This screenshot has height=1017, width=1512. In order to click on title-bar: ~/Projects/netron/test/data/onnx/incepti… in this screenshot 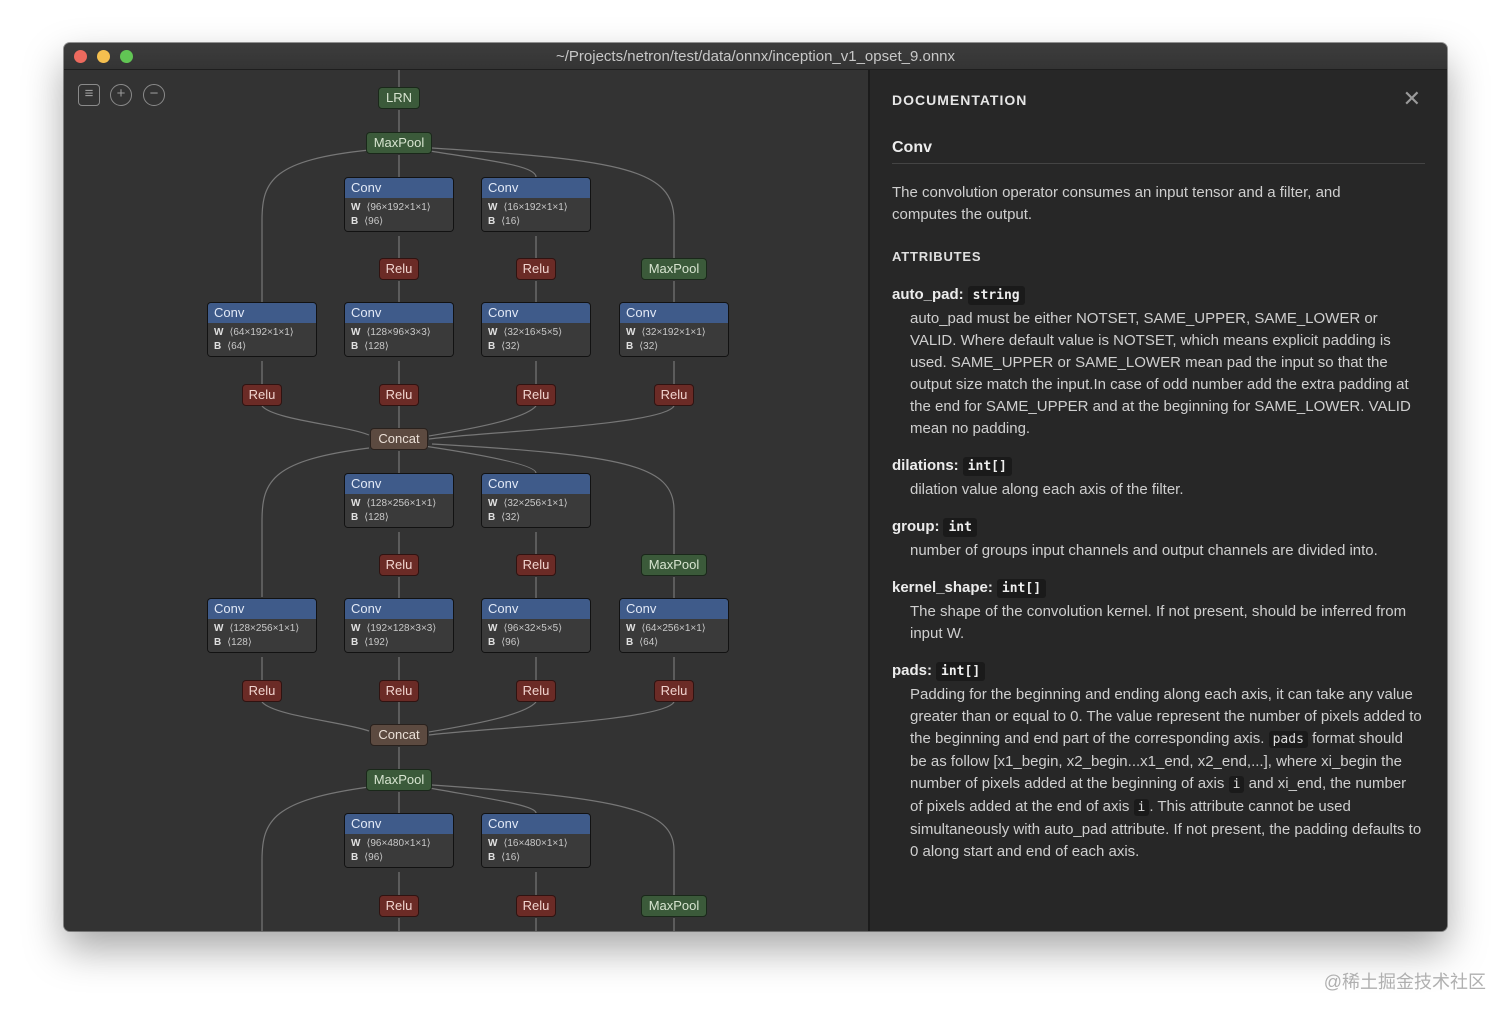, I will do `click(755, 56)`.